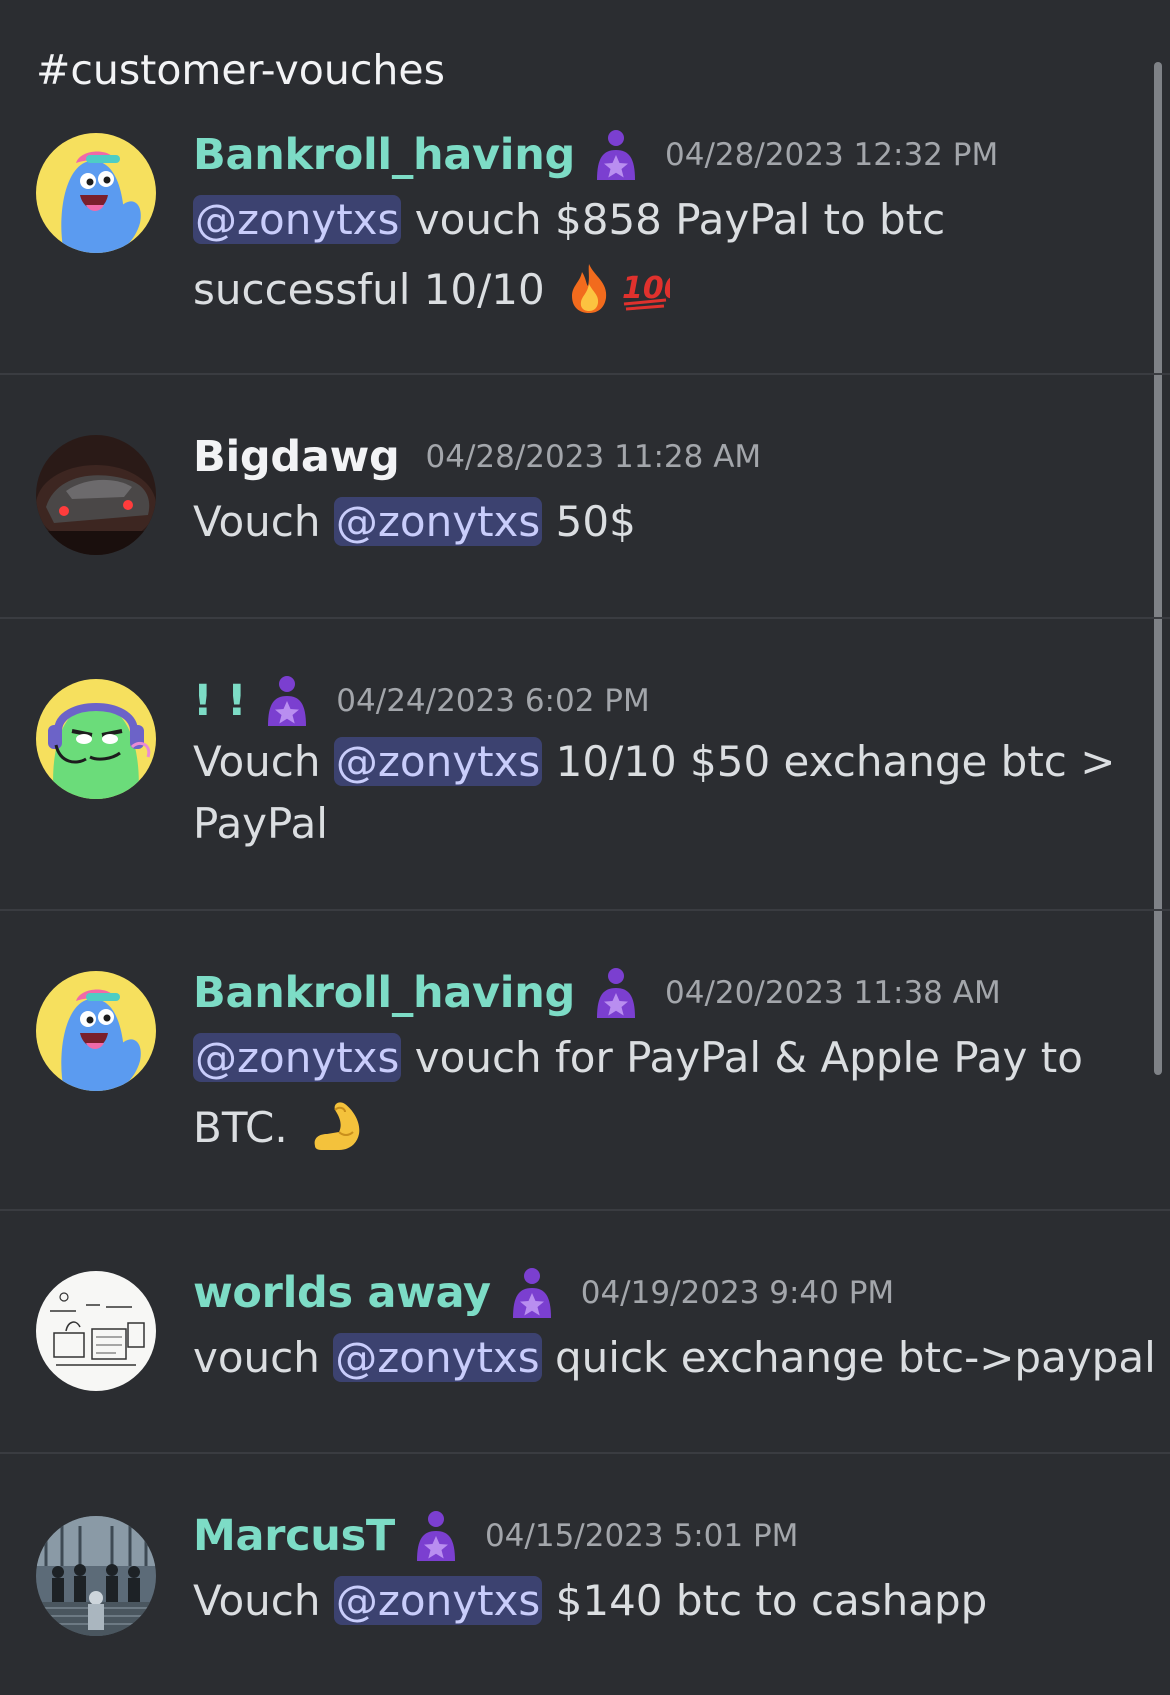 The image size is (1170, 1695). Describe the element at coordinates (296, 457) in the screenshot. I see `username: Bigdawg` at that location.